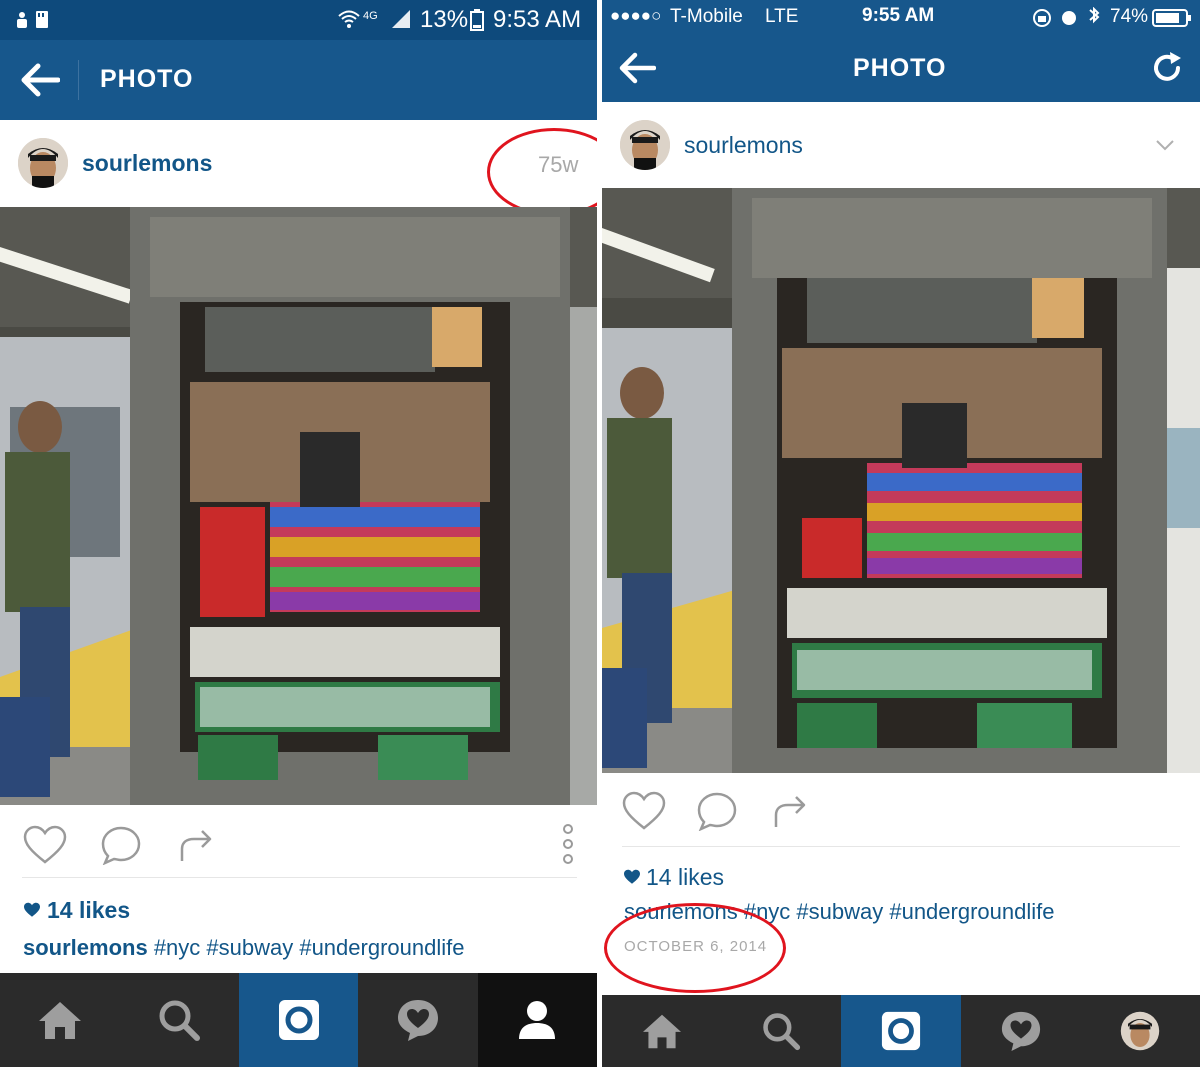  What do you see at coordinates (706, 16) in the screenshot?
I see `carrier: T-Mobile` at bounding box center [706, 16].